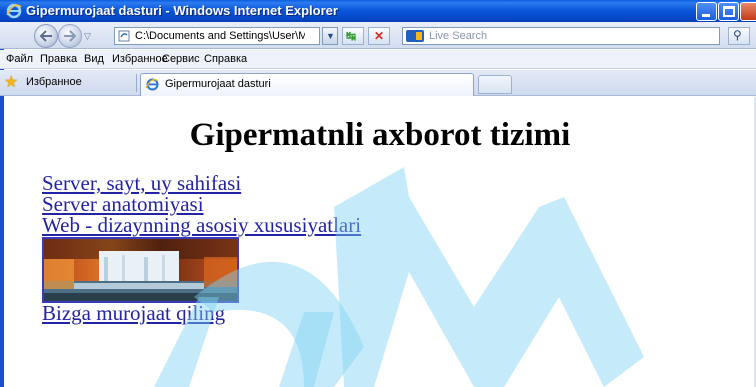 The height and width of the screenshot is (387, 756). I want to click on menu-item-edit: Правка, so click(58, 59).